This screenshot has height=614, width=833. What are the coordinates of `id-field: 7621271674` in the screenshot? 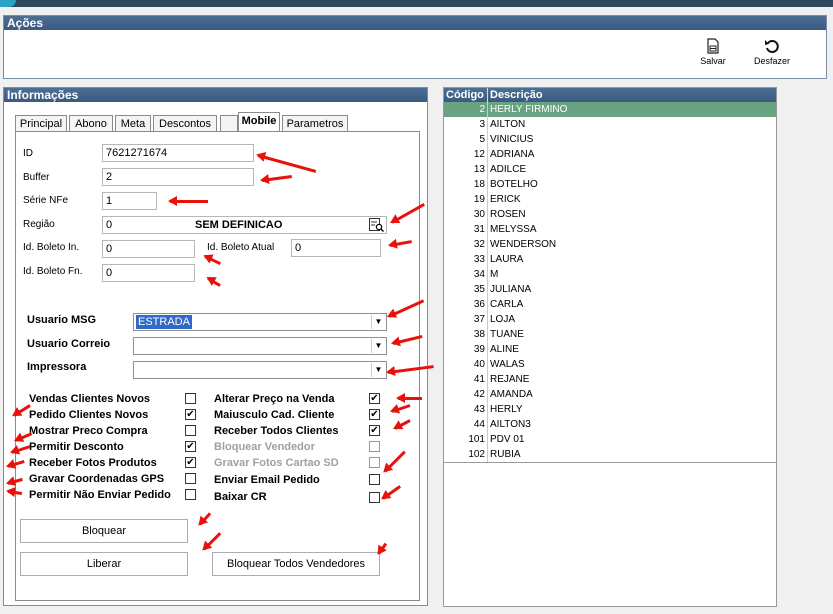 It's located at (178, 153).